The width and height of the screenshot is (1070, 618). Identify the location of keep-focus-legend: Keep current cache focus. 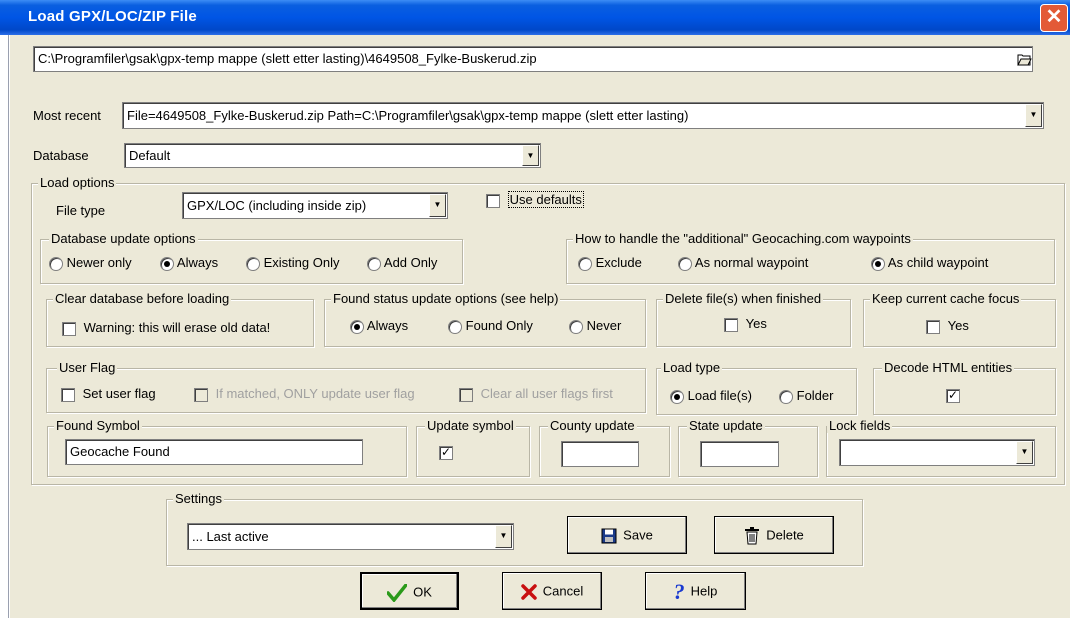
(946, 298).